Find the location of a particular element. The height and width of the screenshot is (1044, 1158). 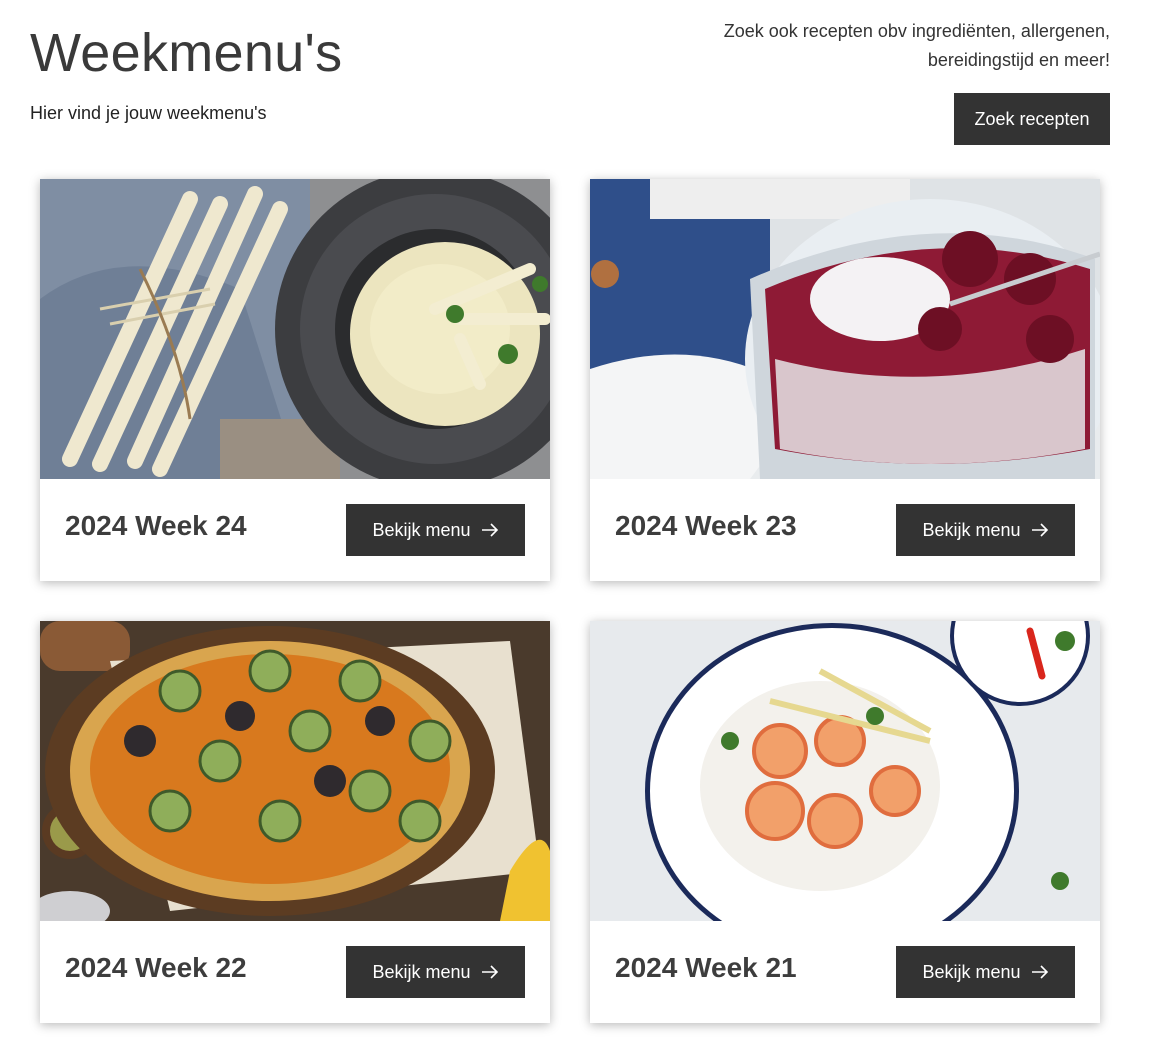

berry-chia-pudding-photo is located at coordinates (845, 329).